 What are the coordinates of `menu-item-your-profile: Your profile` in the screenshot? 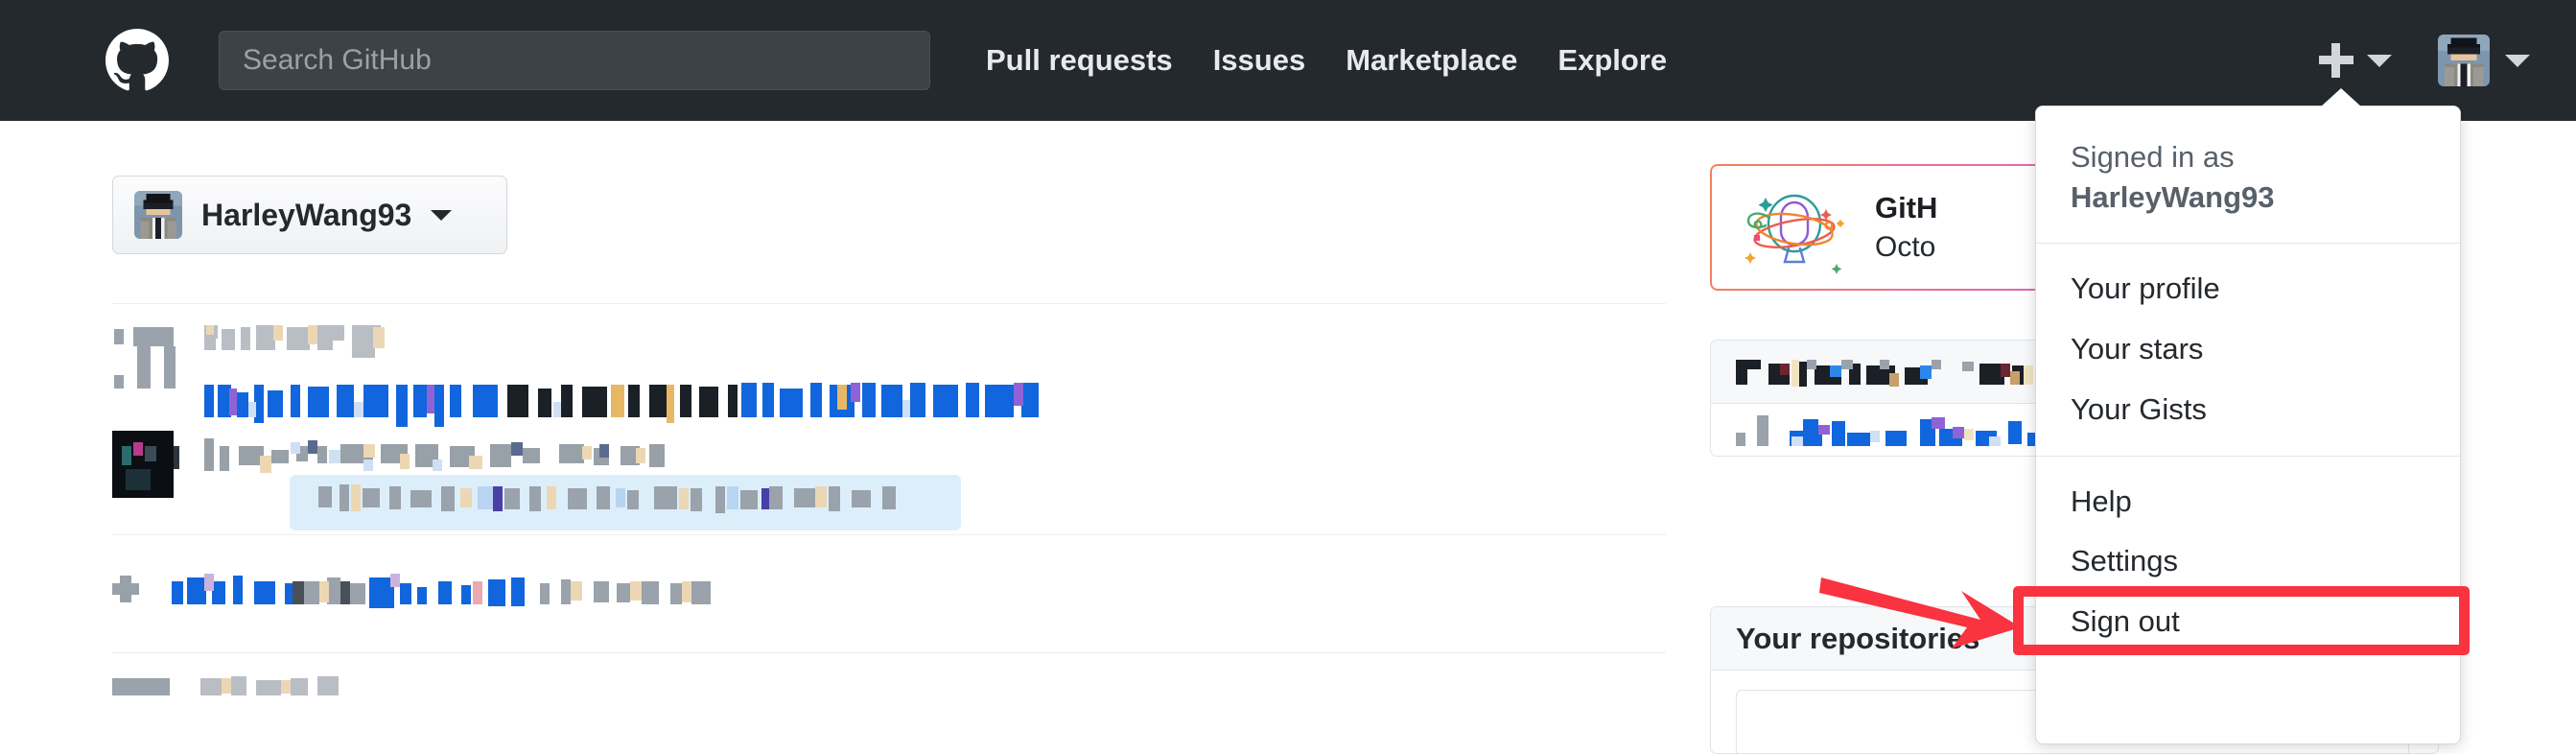 It's located at (2248, 289).